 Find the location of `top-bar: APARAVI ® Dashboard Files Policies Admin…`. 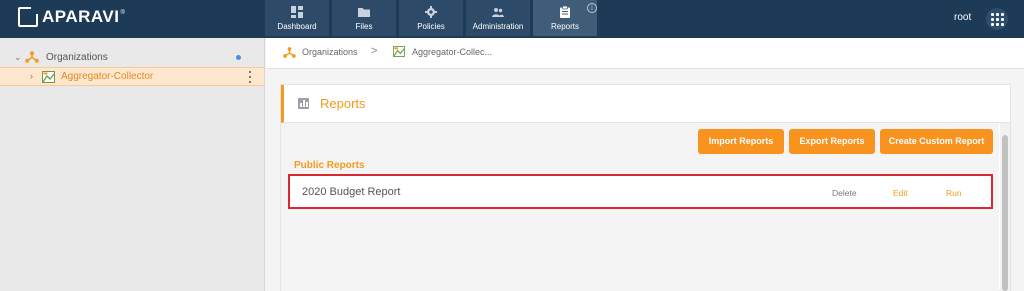

top-bar: APARAVI ® Dashboard Files Policies Admin… is located at coordinates (512, 19).